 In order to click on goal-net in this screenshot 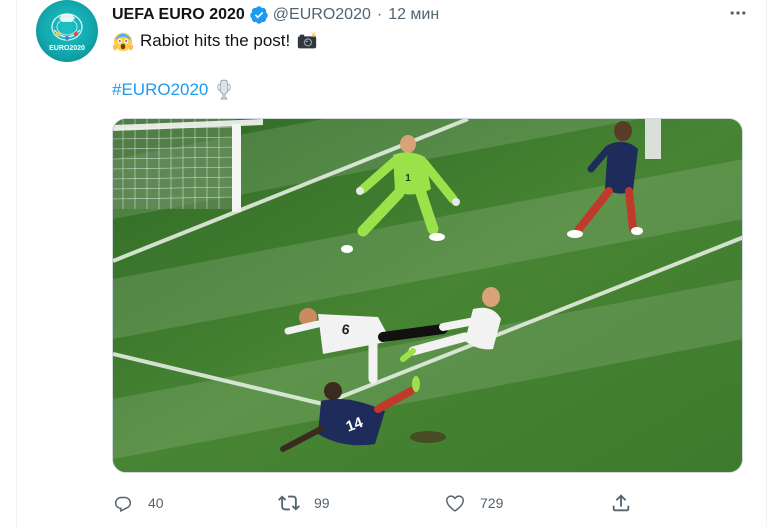, I will do `click(174, 164)`.